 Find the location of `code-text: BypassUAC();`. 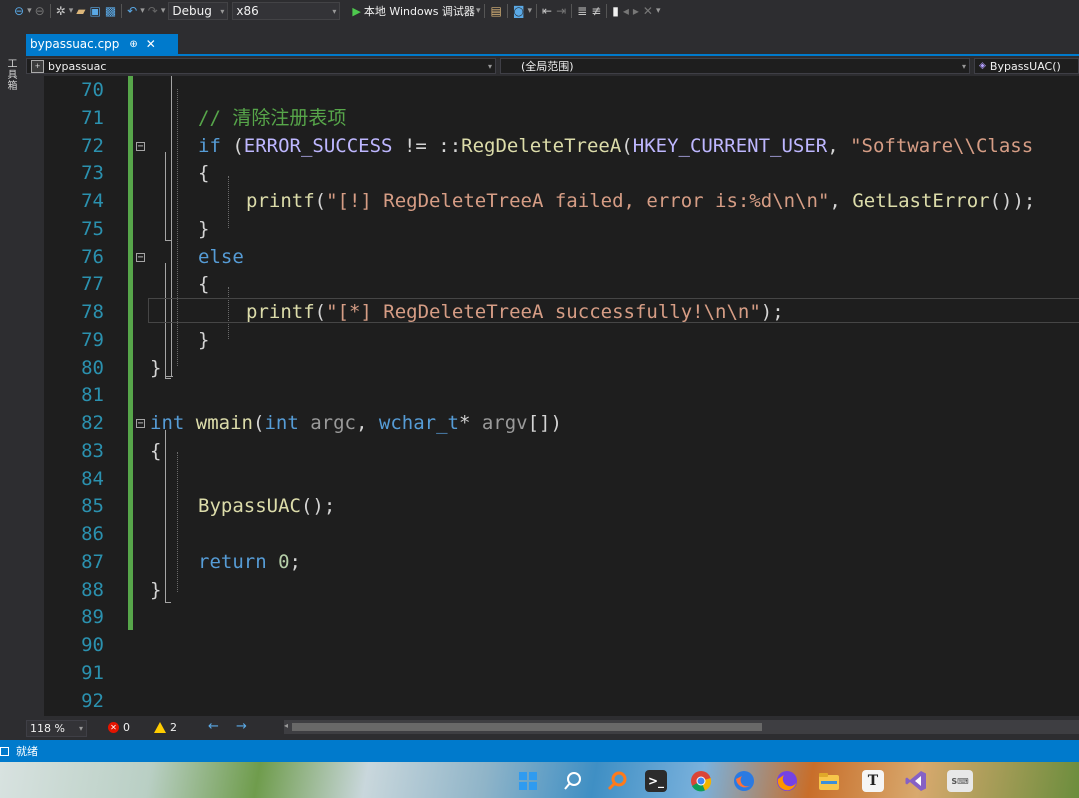

code-text: BypassUAC(); is located at coordinates (266, 506).